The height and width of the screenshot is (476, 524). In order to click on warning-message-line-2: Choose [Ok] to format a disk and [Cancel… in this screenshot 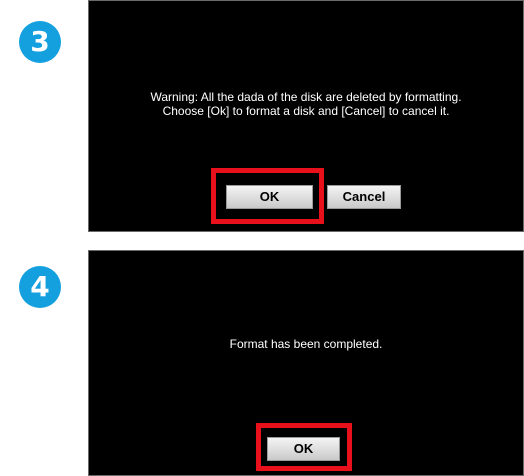, I will do `click(306, 111)`.